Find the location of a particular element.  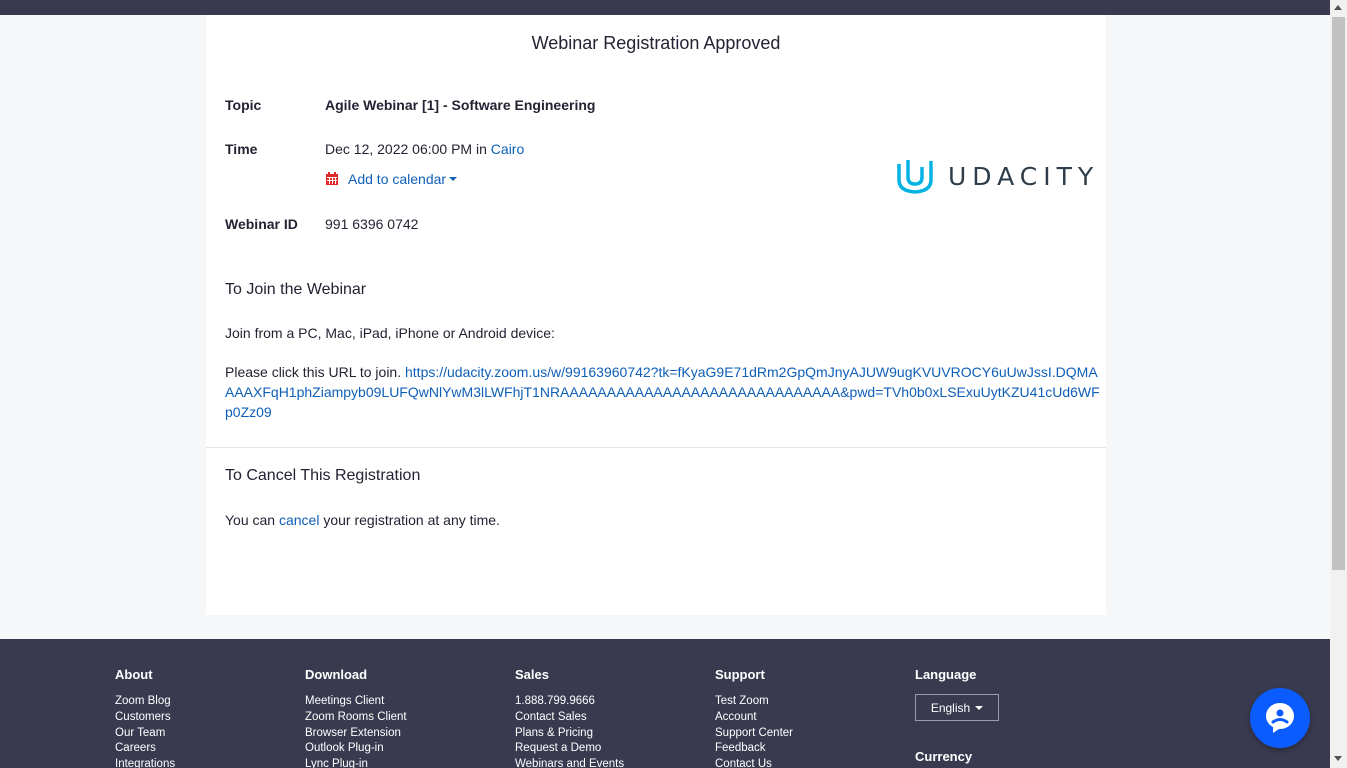

footer-link: Customers is located at coordinates (145, 718).